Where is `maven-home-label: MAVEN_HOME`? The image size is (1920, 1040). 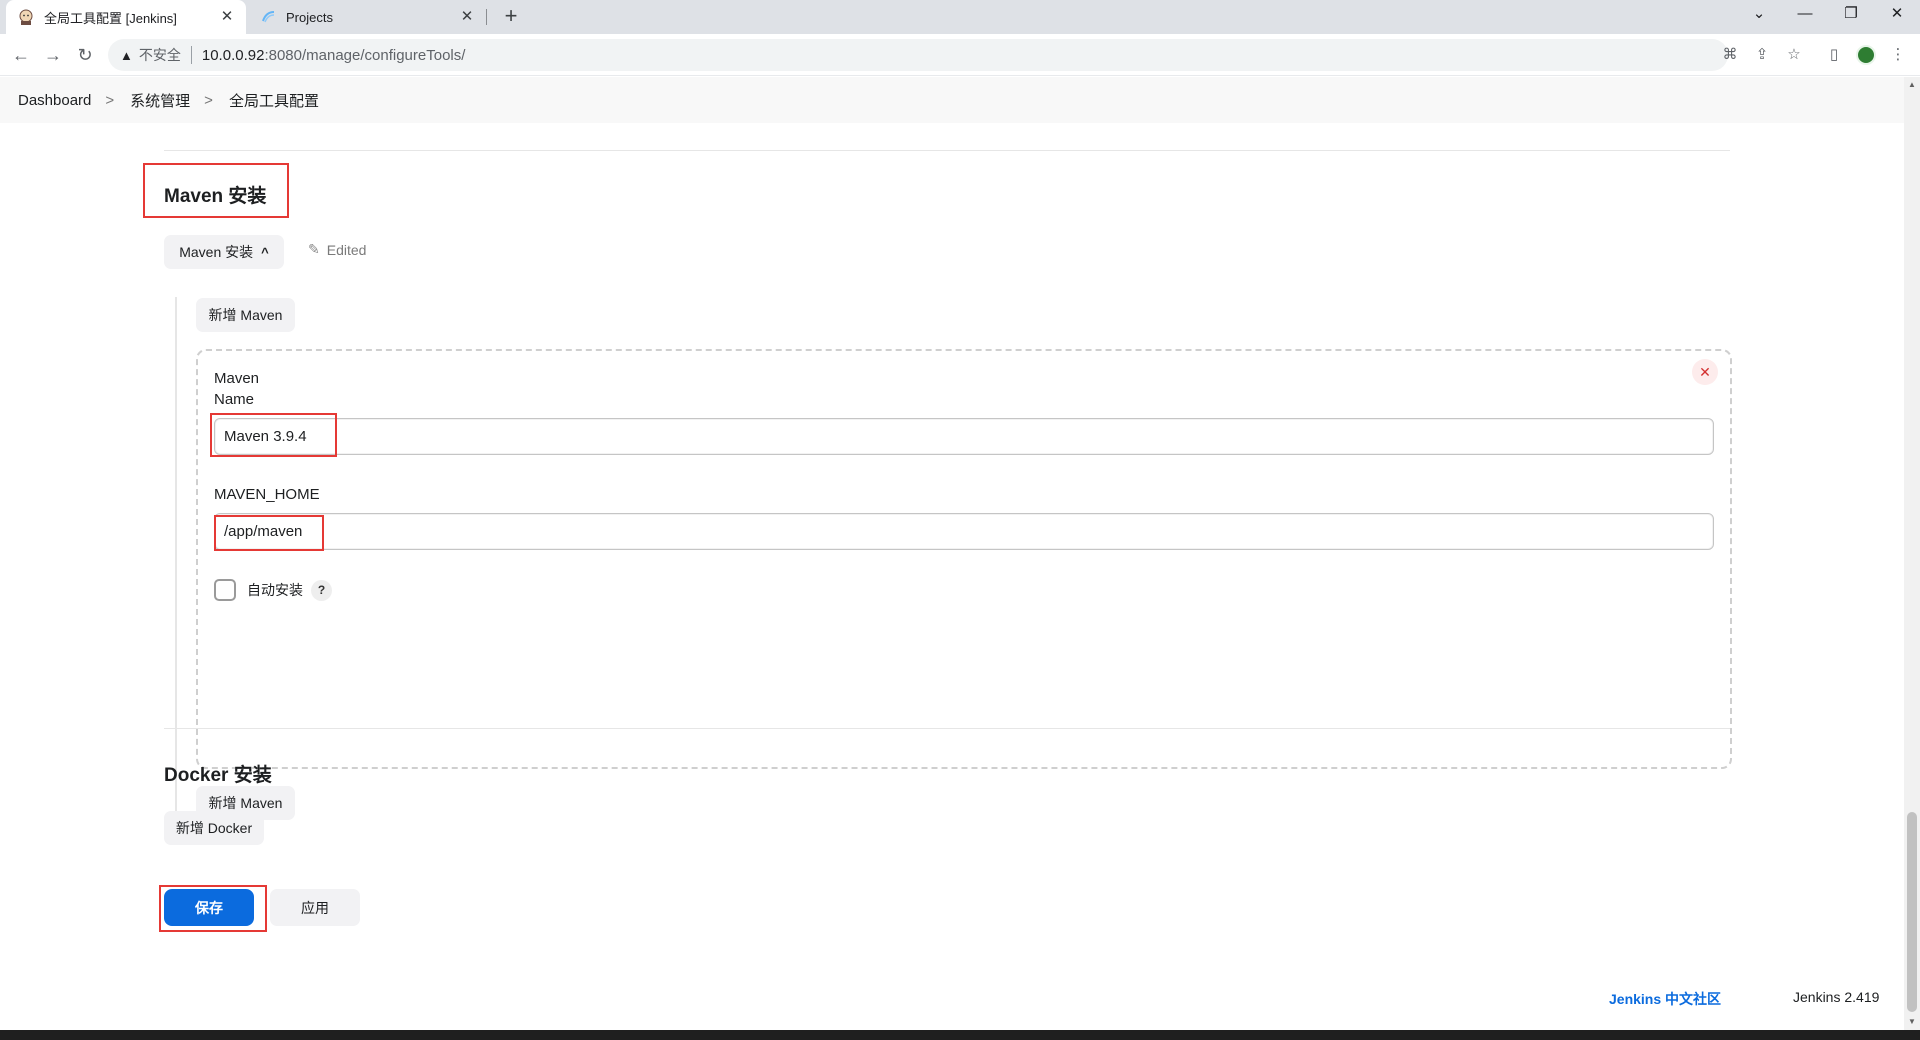 maven-home-label: MAVEN_HOME is located at coordinates (267, 494).